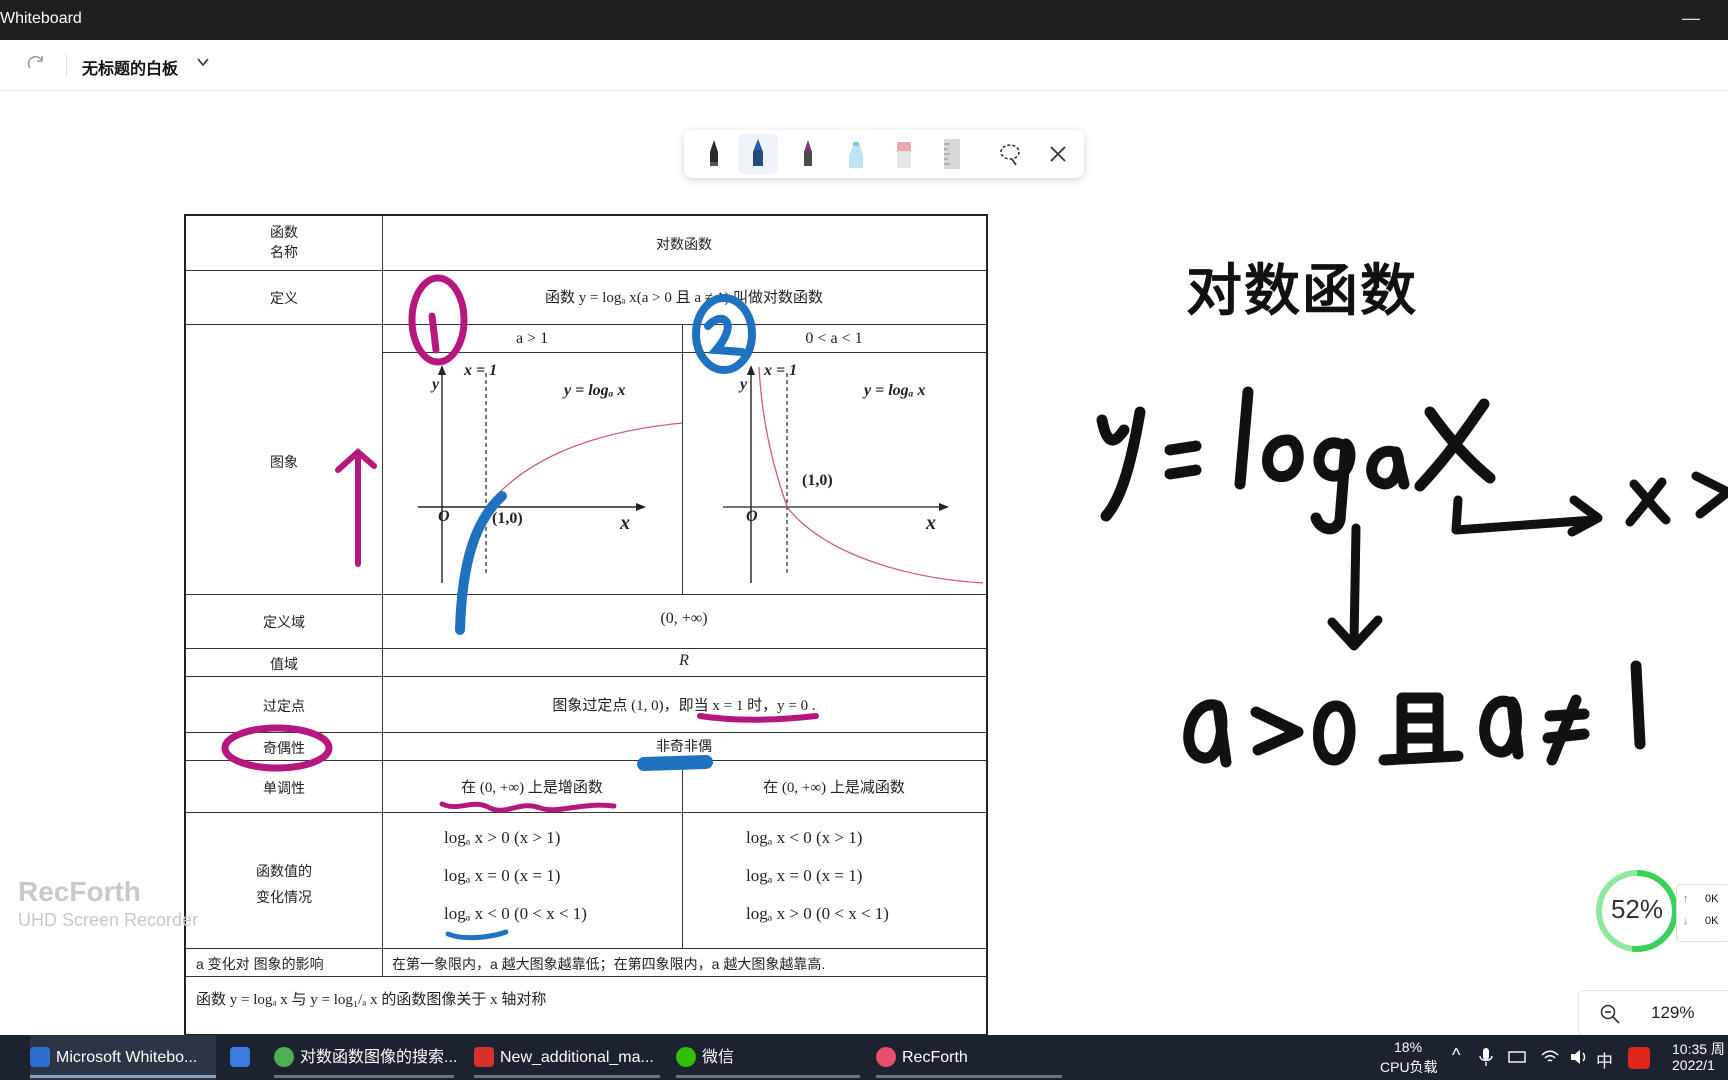  What do you see at coordinates (804, 875) in the screenshot?
I see `values-right-2: logₐ x = 0 (x = 1)` at bounding box center [804, 875].